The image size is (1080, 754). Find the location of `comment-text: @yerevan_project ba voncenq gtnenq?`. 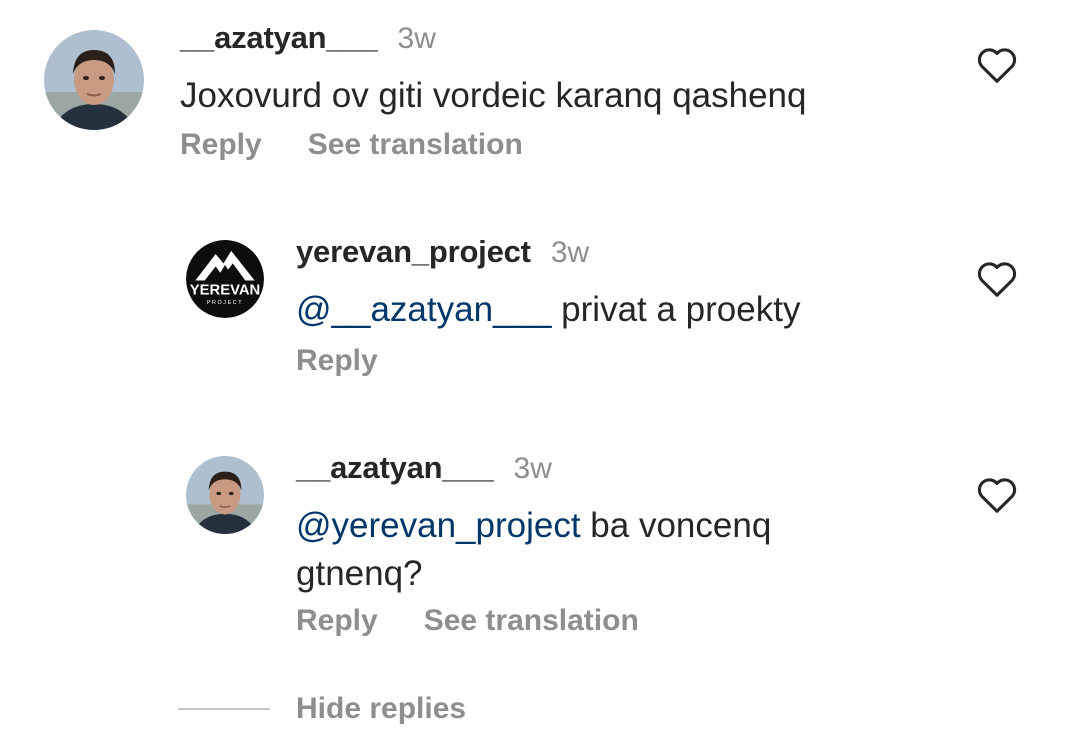

comment-text: @yerevan_project ba voncenq gtnenq? is located at coordinates (576, 550).